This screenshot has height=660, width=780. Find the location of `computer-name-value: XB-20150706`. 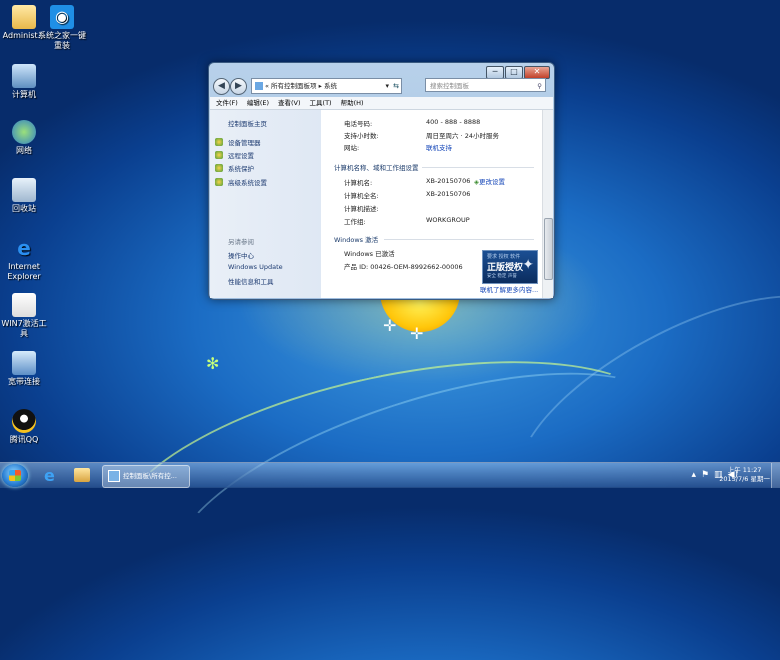

computer-name-value: XB-20150706 is located at coordinates (448, 181).